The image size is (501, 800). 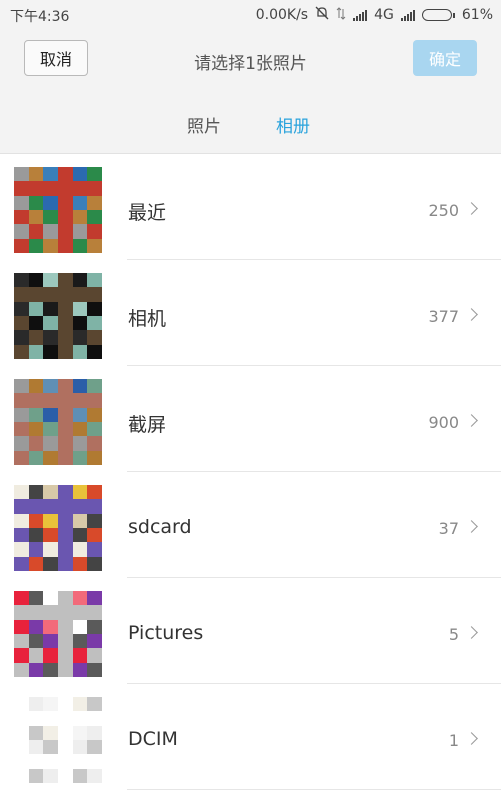 I want to click on tab-albums: 相册, so click(x=293, y=124).